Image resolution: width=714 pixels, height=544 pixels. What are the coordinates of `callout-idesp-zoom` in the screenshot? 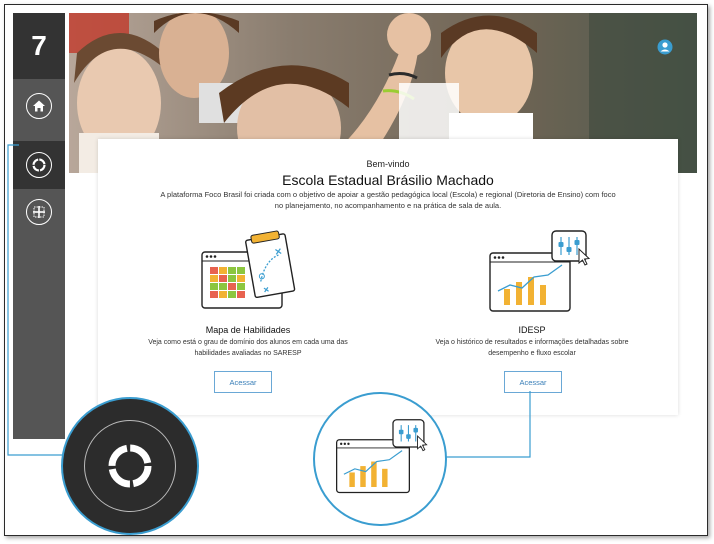 It's located at (380, 459).